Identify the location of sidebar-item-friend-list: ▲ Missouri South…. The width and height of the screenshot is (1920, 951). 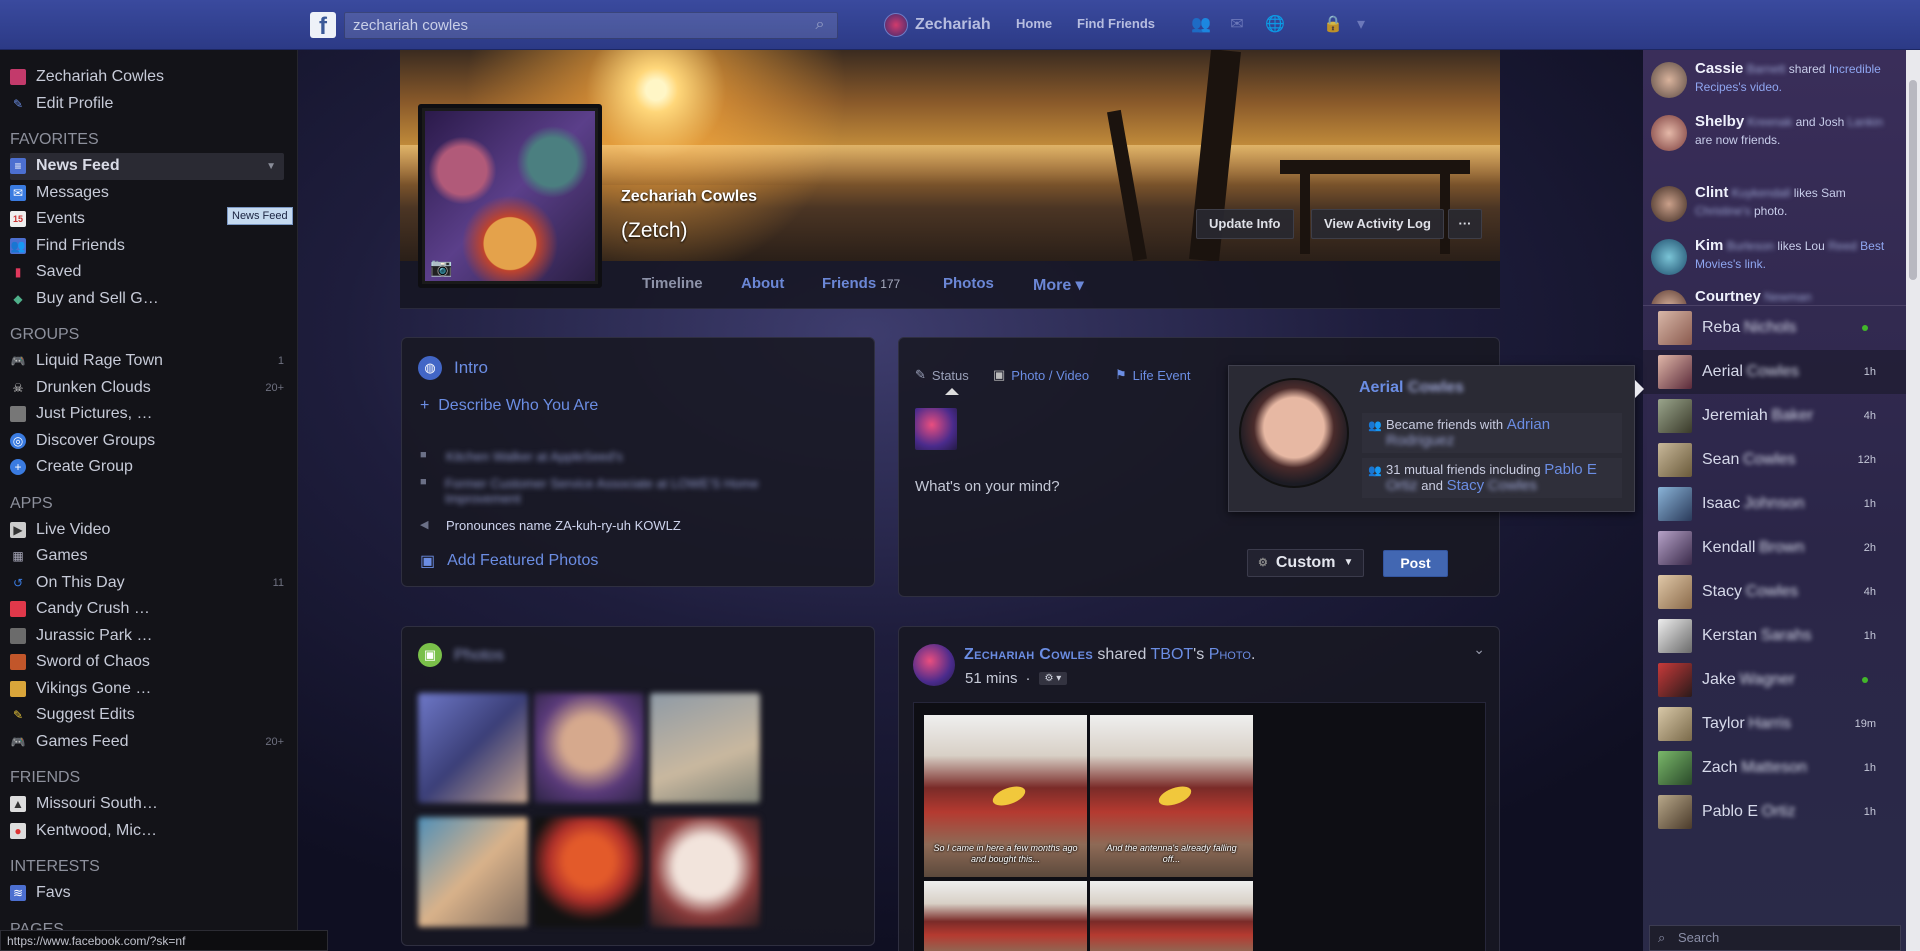
(147, 804).